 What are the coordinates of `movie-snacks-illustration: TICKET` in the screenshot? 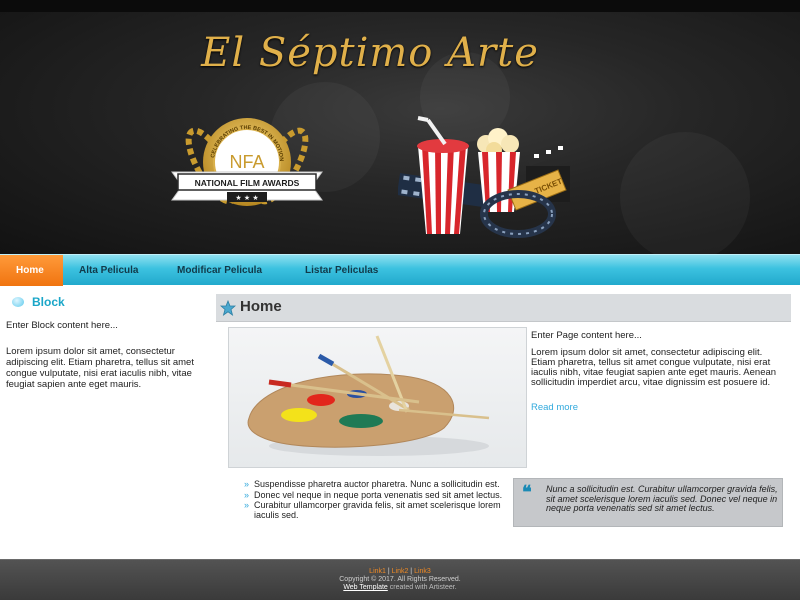 It's located at (484, 177).